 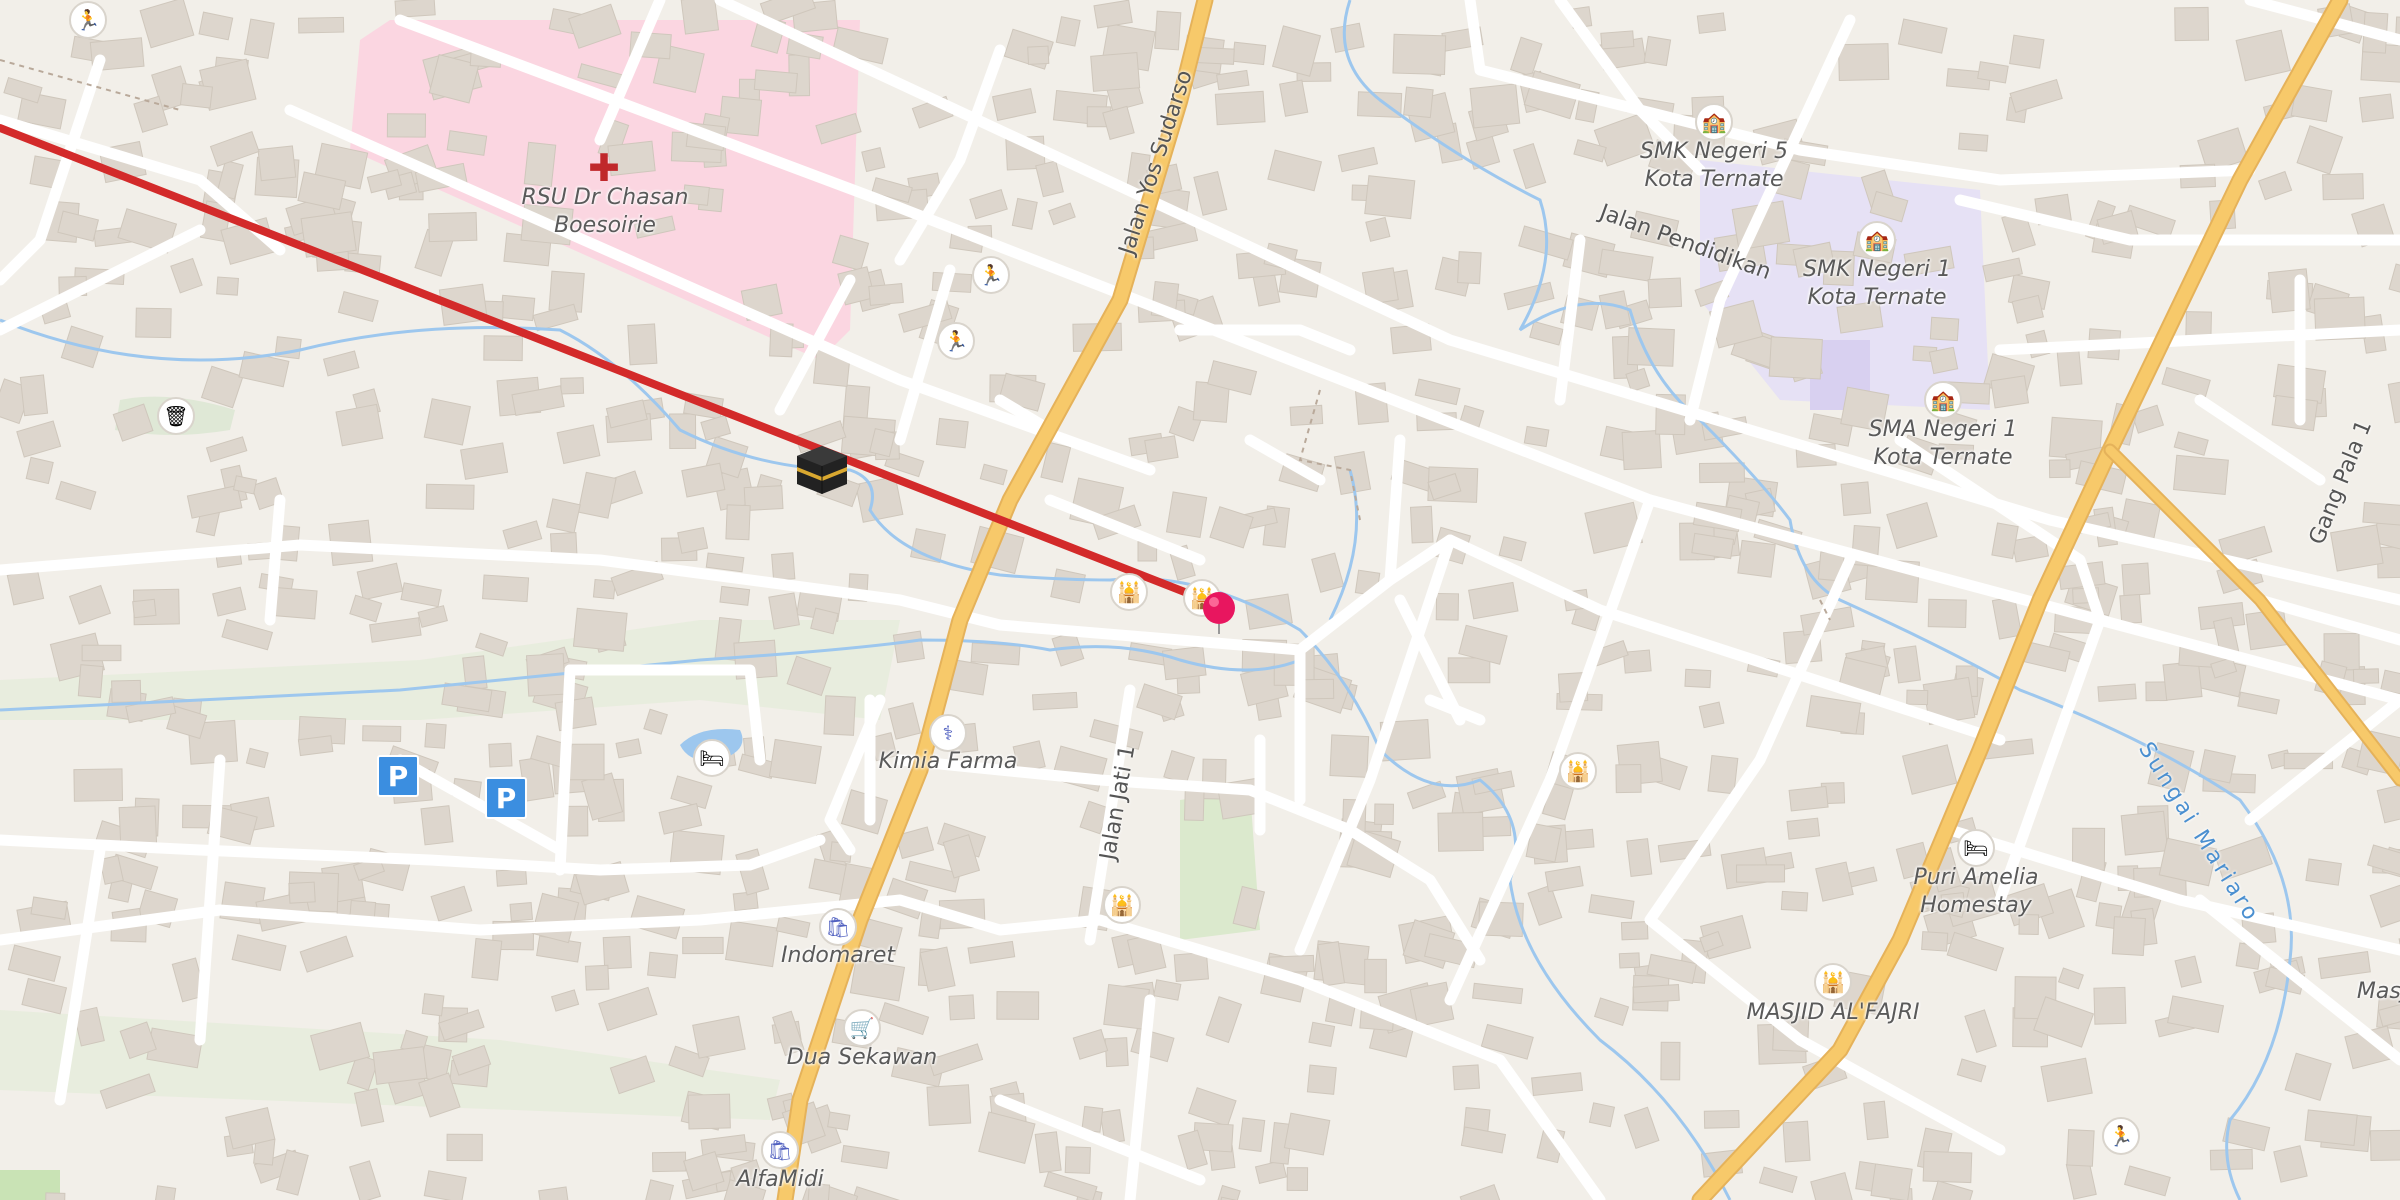 What do you see at coordinates (604, 168) in the screenshot?
I see `hospital-icon: ✚` at bounding box center [604, 168].